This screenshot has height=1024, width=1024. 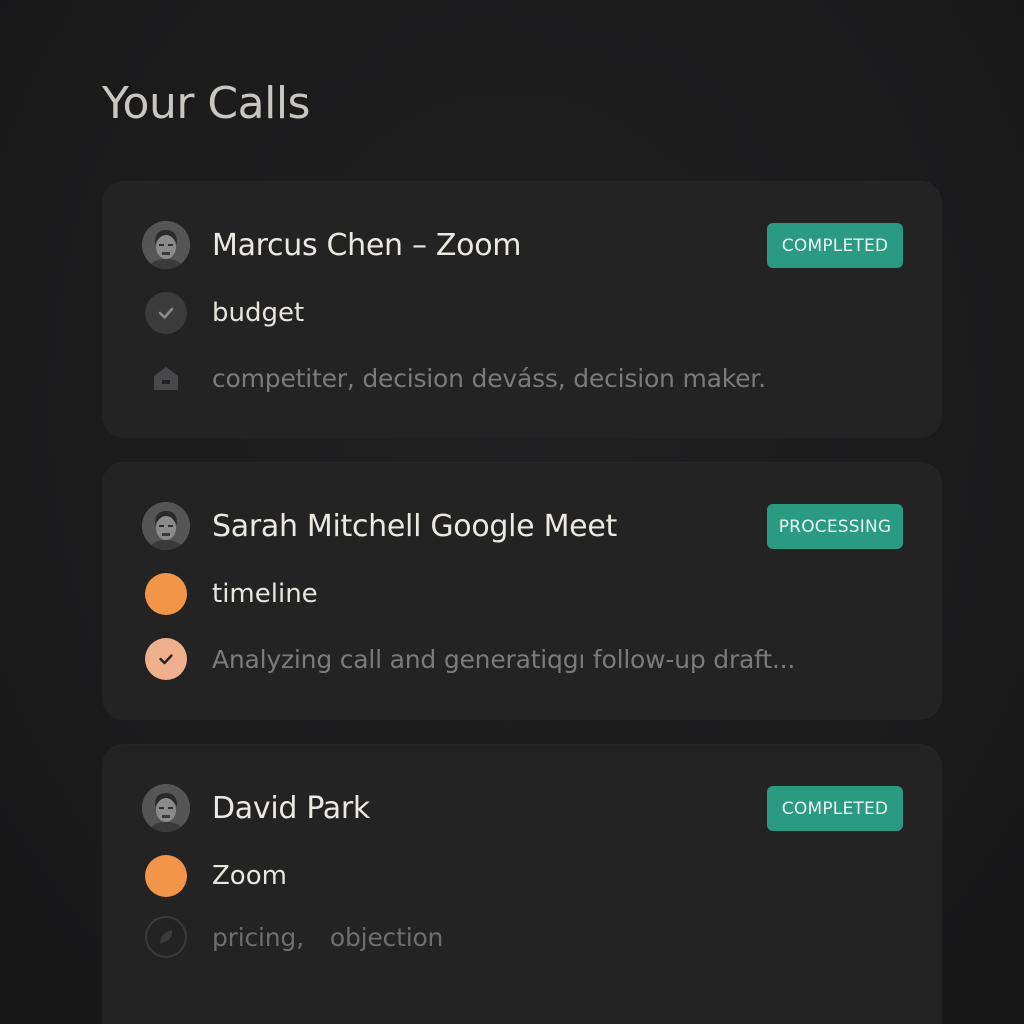 What do you see at coordinates (386, 937) in the screenshot?
I see `keyword-objection: objection` at bounding box center [386, 937].